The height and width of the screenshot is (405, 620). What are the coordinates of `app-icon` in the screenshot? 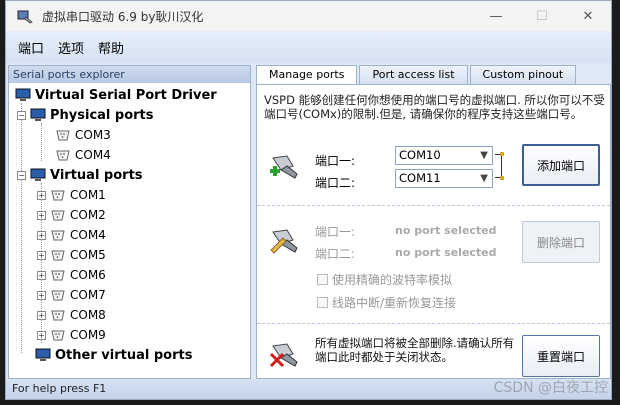 It's located at (25, 17).